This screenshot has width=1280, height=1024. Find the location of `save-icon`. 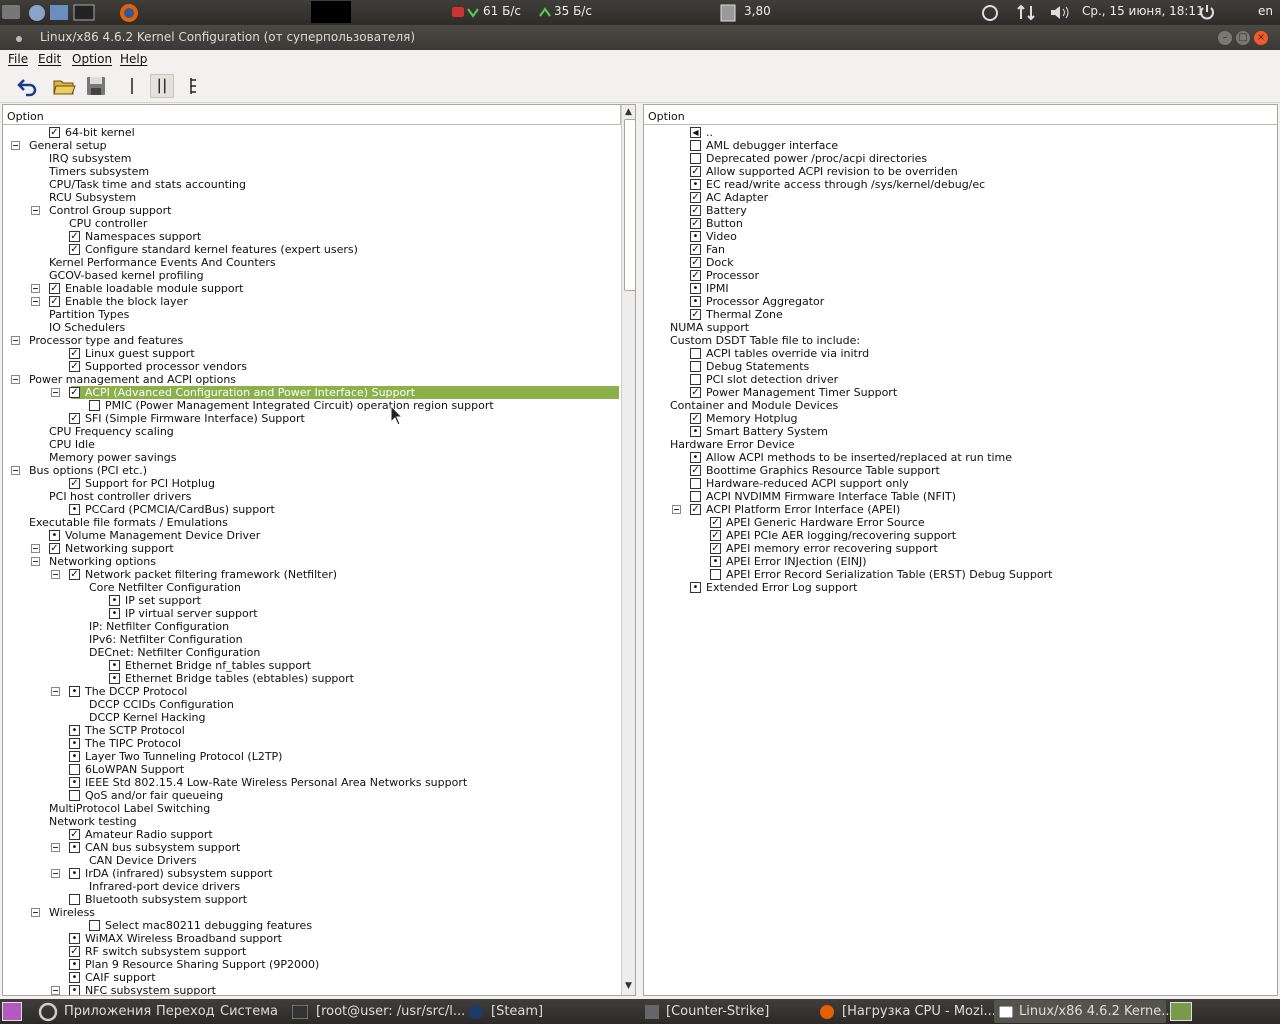

save-icon is located at coordinates (96, 86).